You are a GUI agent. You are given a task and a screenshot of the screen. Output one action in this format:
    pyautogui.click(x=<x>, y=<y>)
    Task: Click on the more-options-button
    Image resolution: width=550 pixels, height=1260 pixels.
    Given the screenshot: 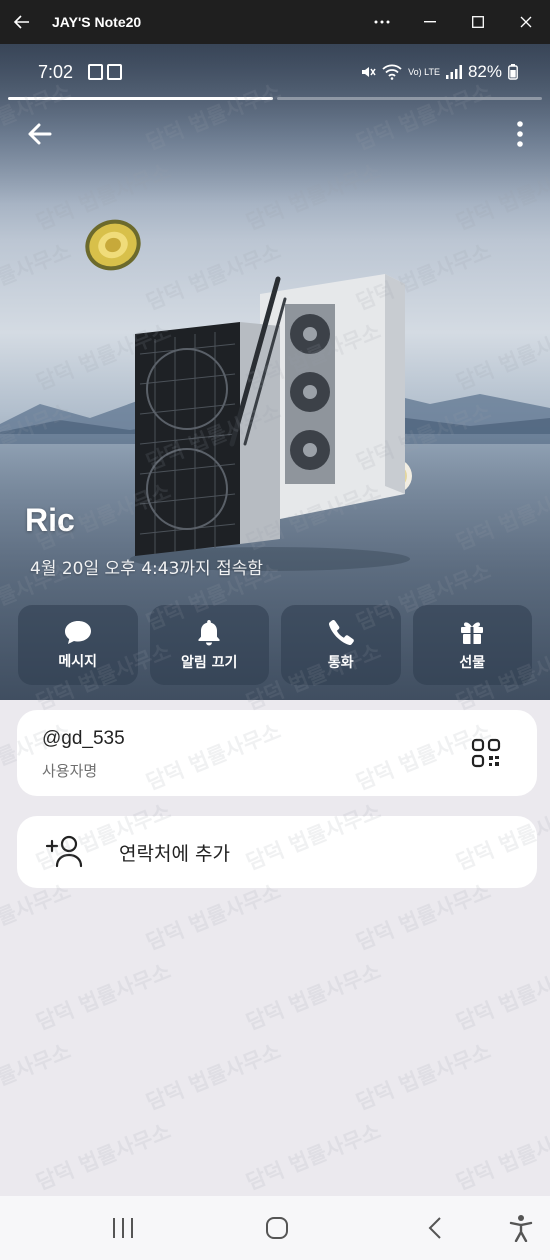 What is the action you would take?
    pyautogui.click(x=520, y=134)
    